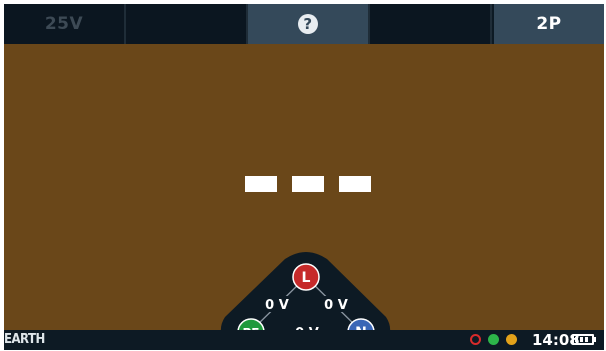 This screenshot has height=351, width=606. I want to click on toolbar-divider, so click(491, 24).